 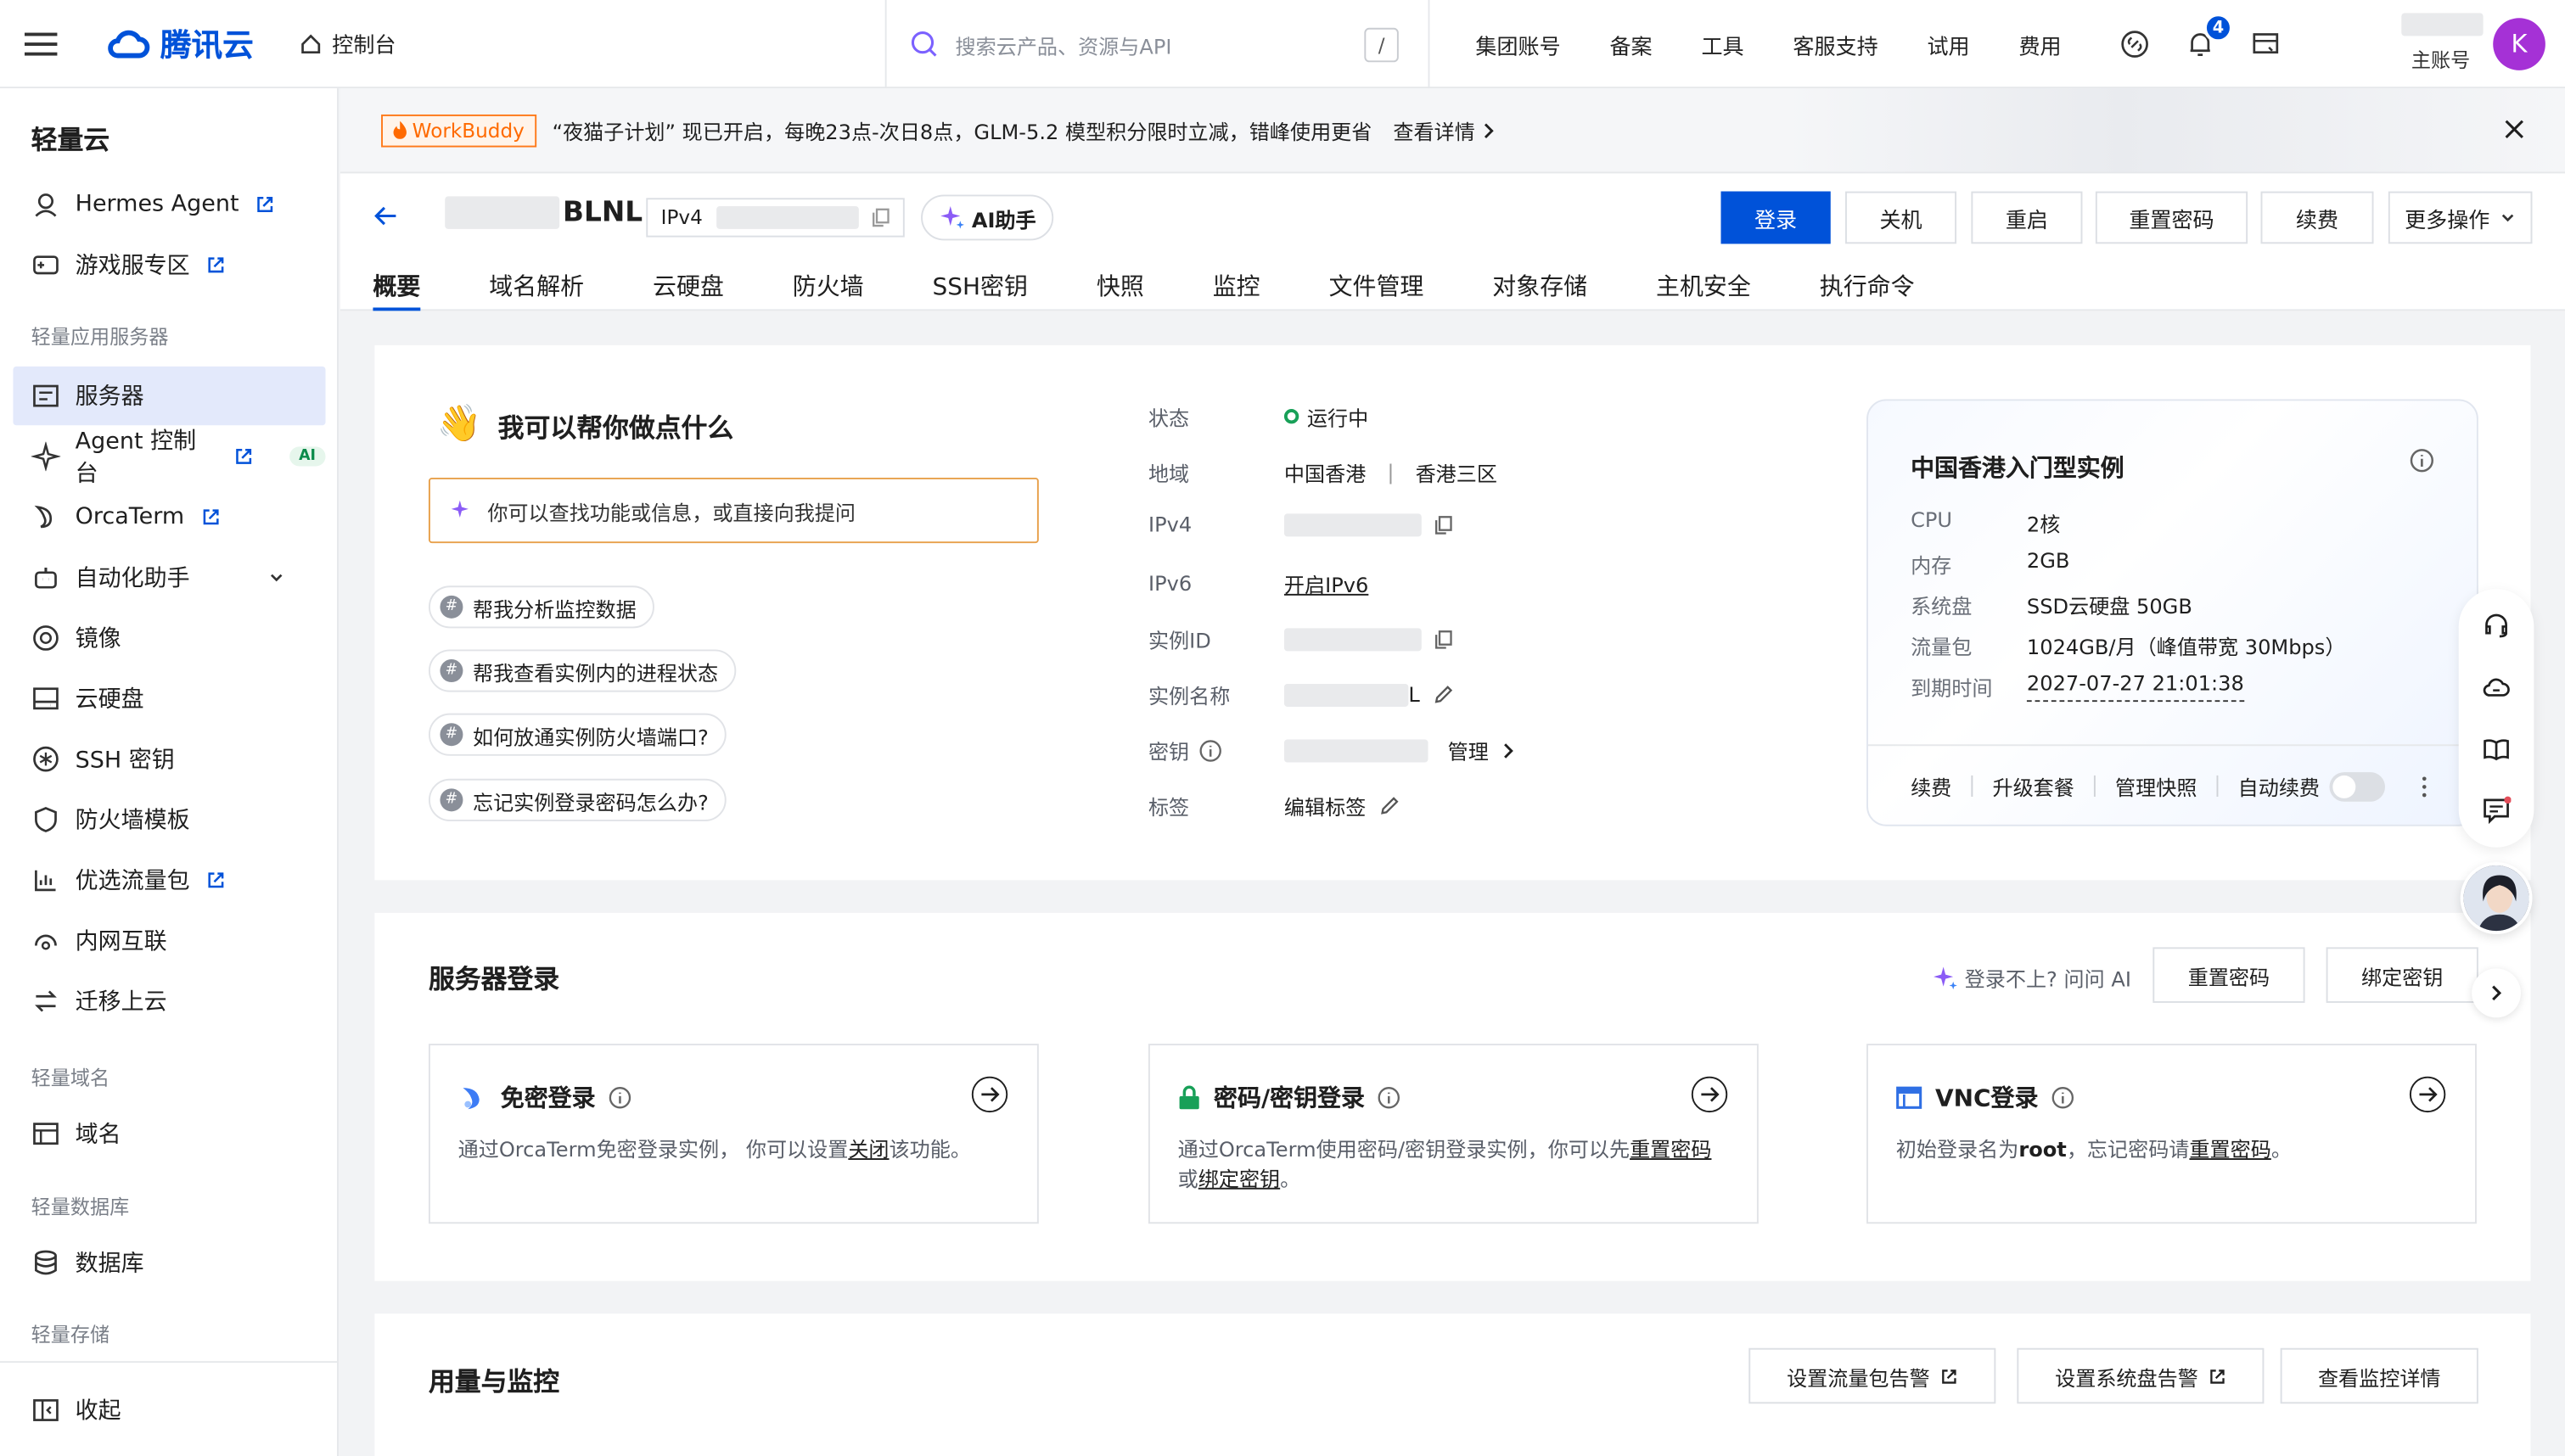 I want to click on edit-tags-link: 编辑标签, so click(x=1342, y=806).